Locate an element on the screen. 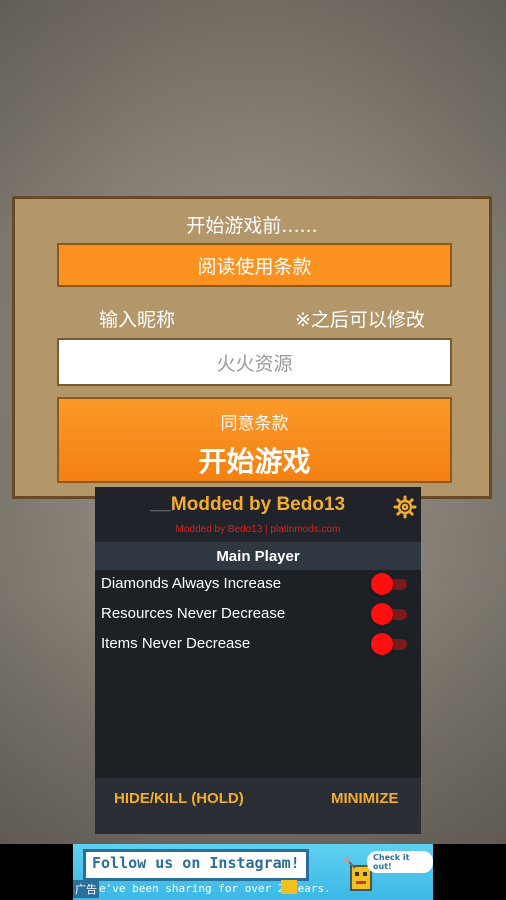 This screenshot has height=900, width=506. read-terms-button: 阅读使用条款 is located at coordinates (254, 265).